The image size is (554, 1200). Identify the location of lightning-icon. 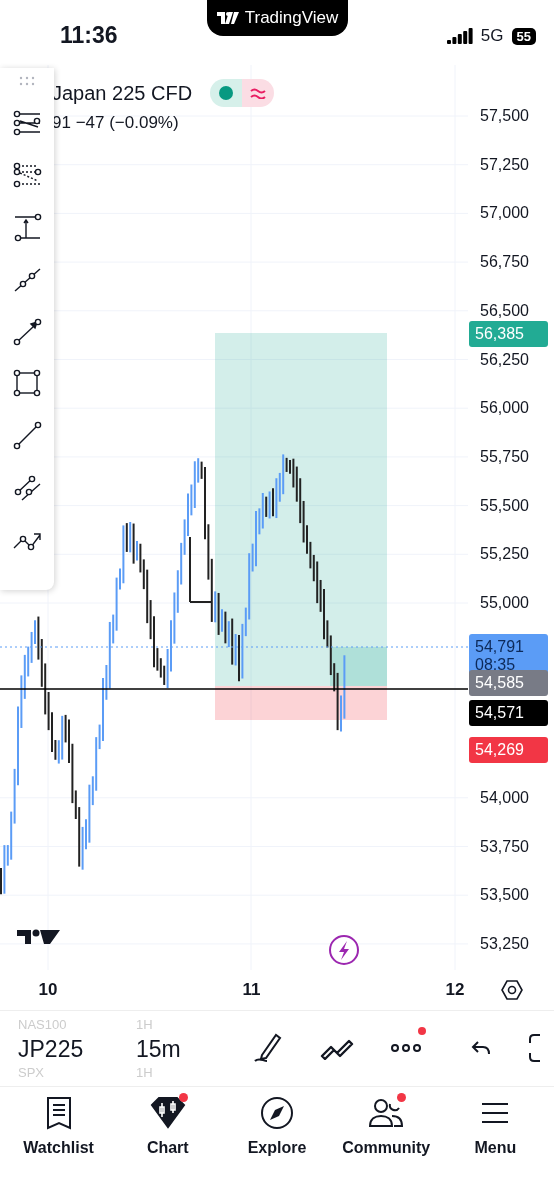
(344, 950).